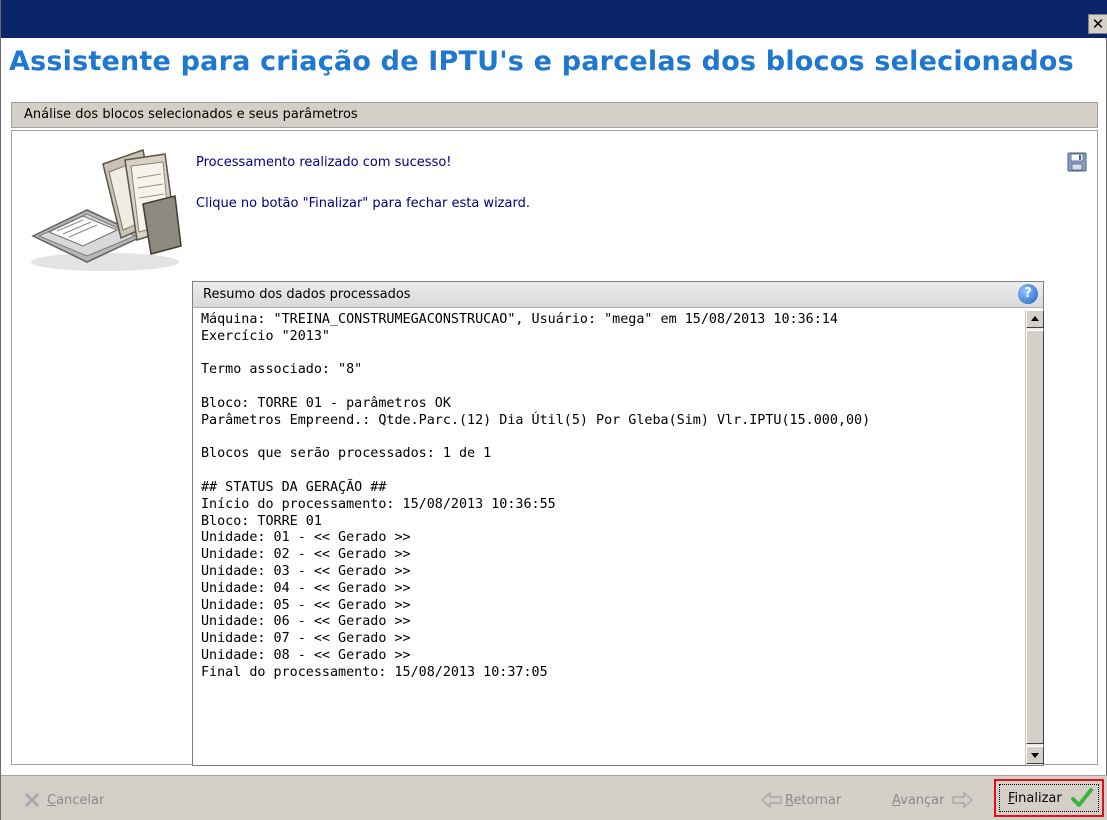  I want to click on arrow-right-icon, so click(962, 800).